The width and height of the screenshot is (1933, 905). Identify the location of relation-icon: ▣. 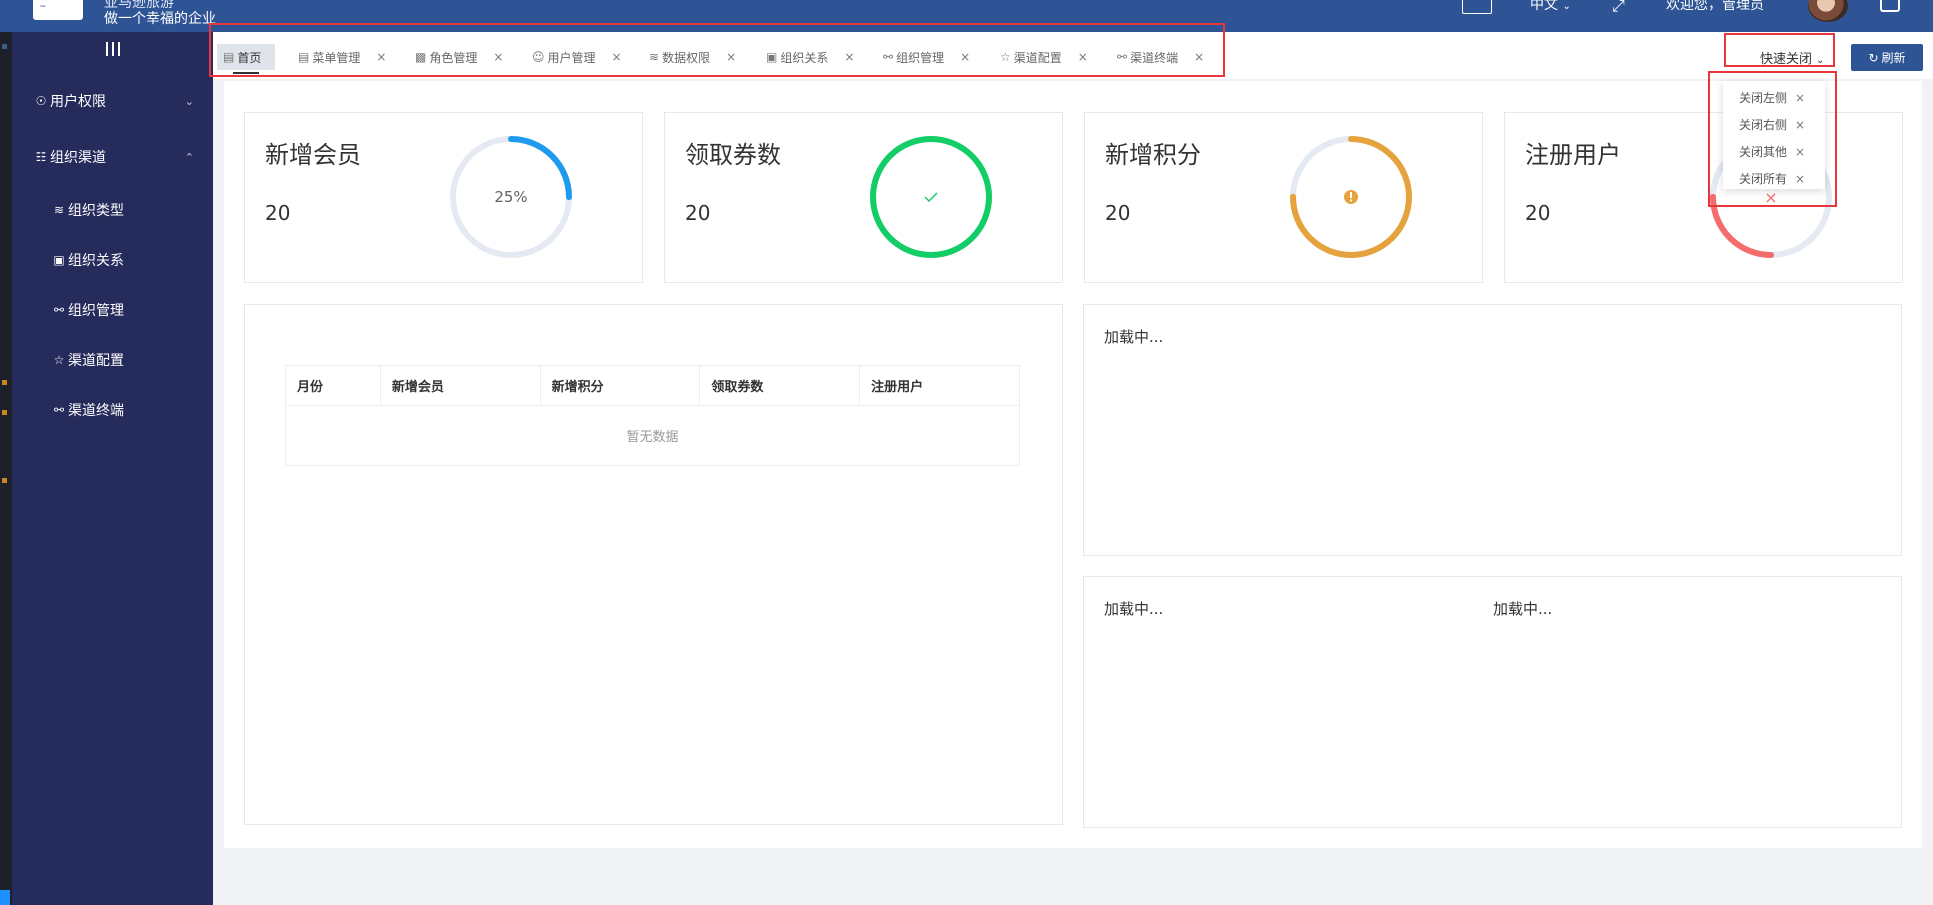
(59, 260).